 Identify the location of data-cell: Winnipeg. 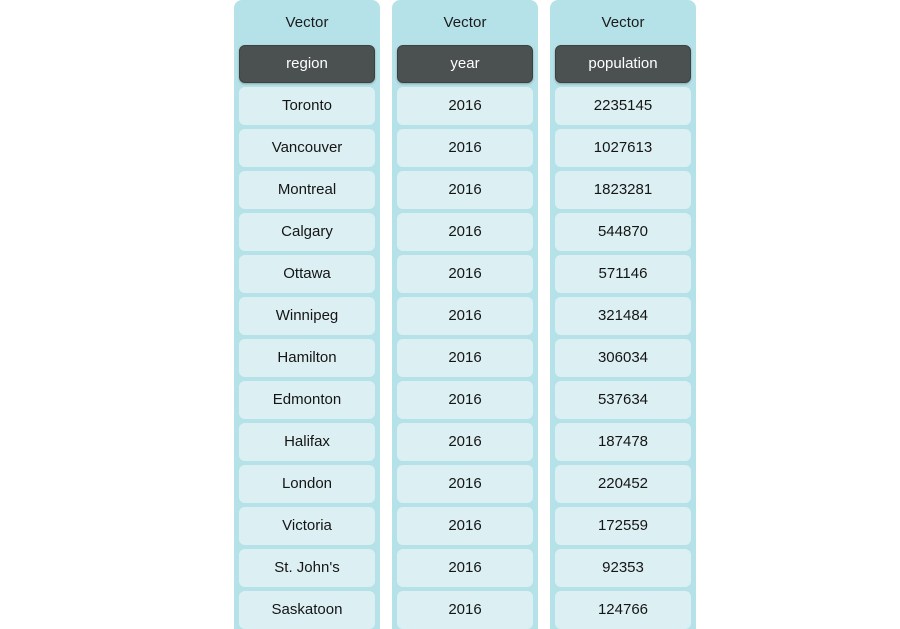
(307, 316).